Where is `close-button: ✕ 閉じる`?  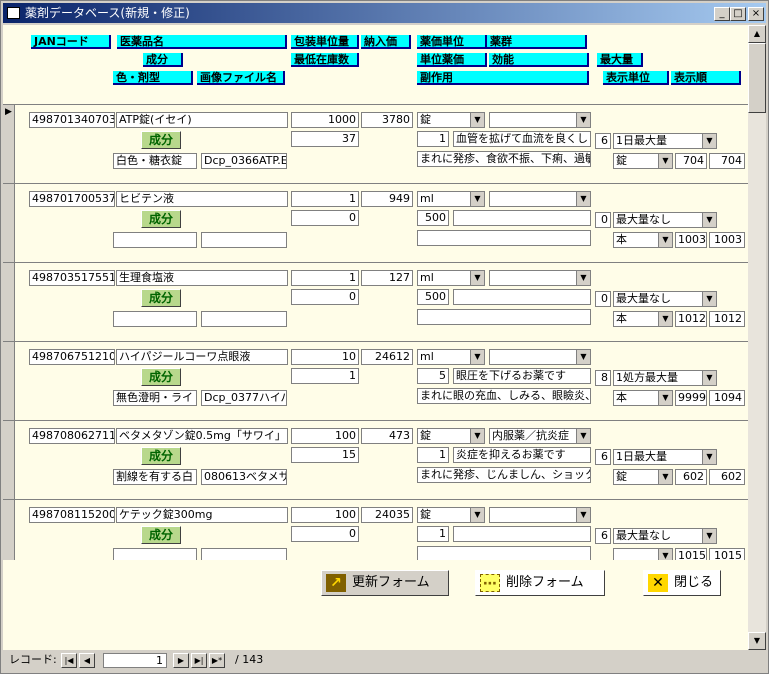 close-button: ✕ 閉じる is located at coordinates (682, 583).